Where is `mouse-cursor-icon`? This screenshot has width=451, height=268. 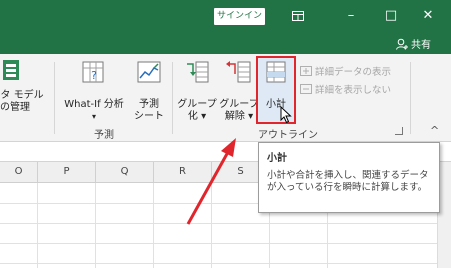
mouse-cursor-icon is located at coordinates (286, 115).